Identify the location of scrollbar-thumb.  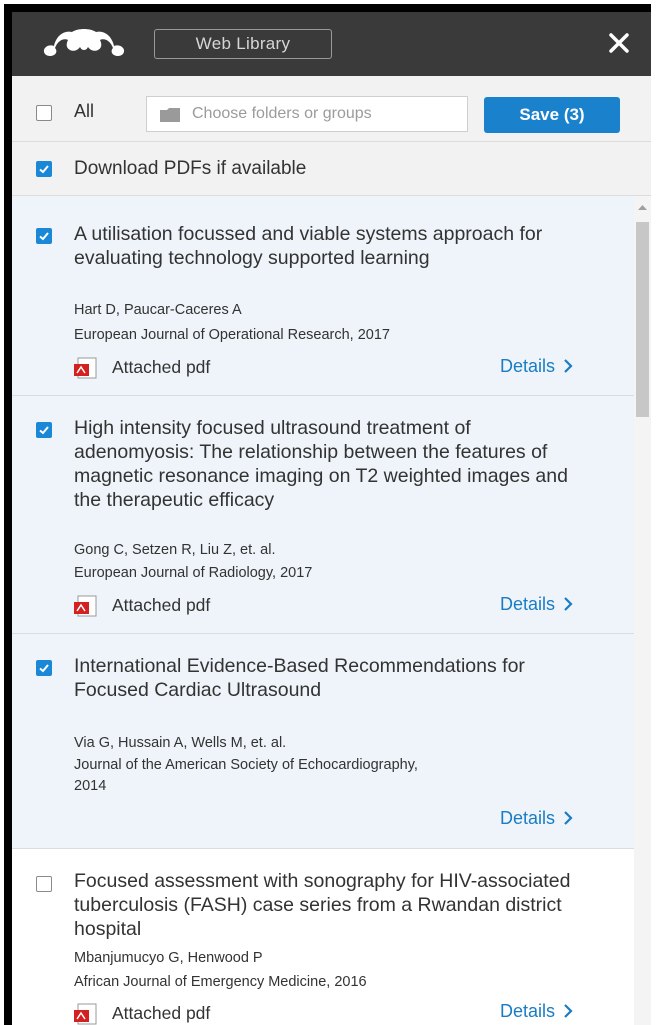
(642, 319).